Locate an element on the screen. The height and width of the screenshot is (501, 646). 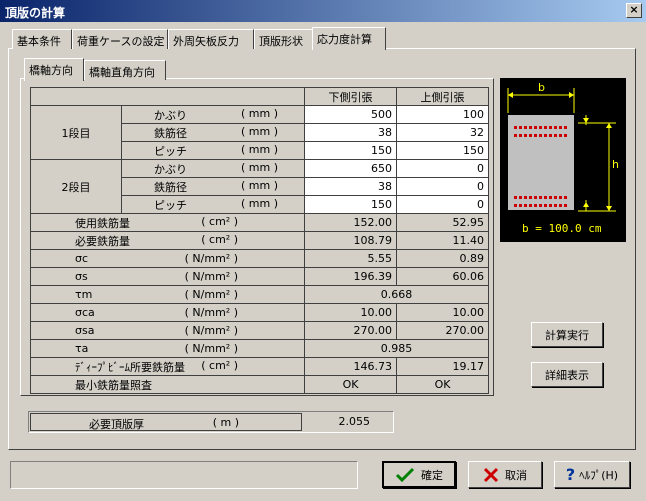
detail-view-button: 詳細表示 is located at coordinates (567, 374).